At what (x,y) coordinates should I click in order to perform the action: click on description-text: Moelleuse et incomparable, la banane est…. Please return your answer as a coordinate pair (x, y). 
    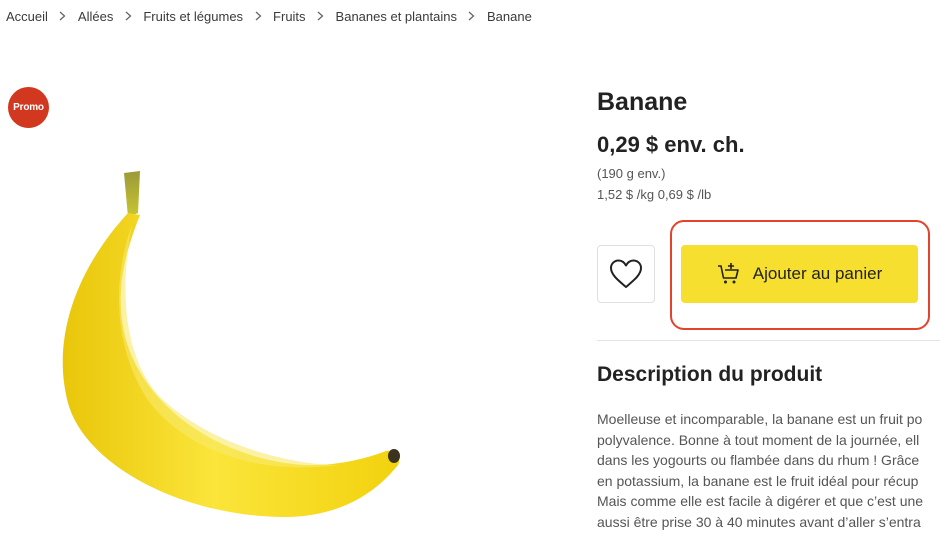
    Looking at the image, I should click on (768, 470).